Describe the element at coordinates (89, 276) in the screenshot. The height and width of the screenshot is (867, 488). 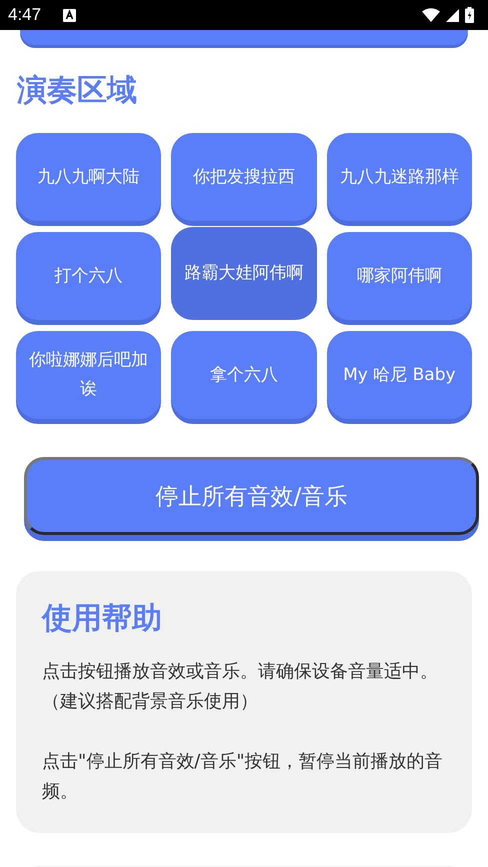
I see `sound-button: 打个六八` at that location.